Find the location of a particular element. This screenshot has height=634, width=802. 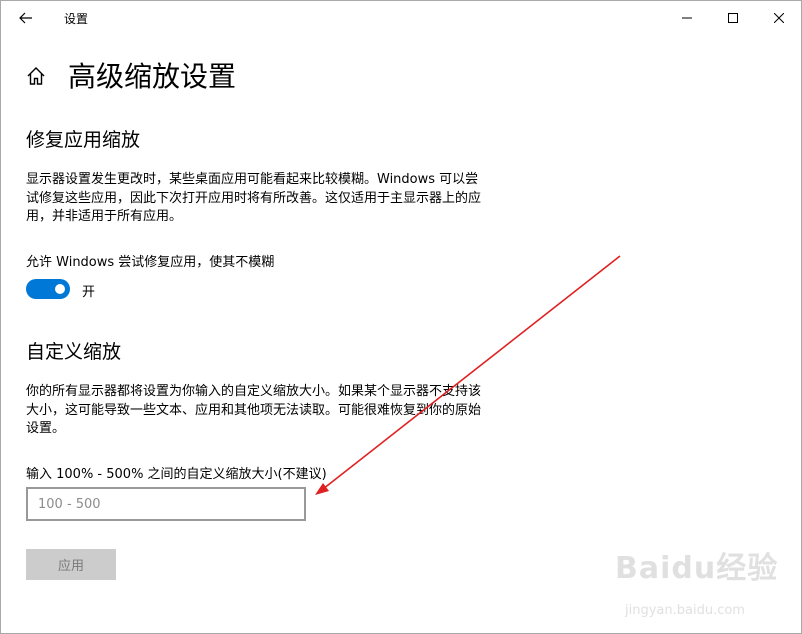

back-button is located at coordinates (26, 18).